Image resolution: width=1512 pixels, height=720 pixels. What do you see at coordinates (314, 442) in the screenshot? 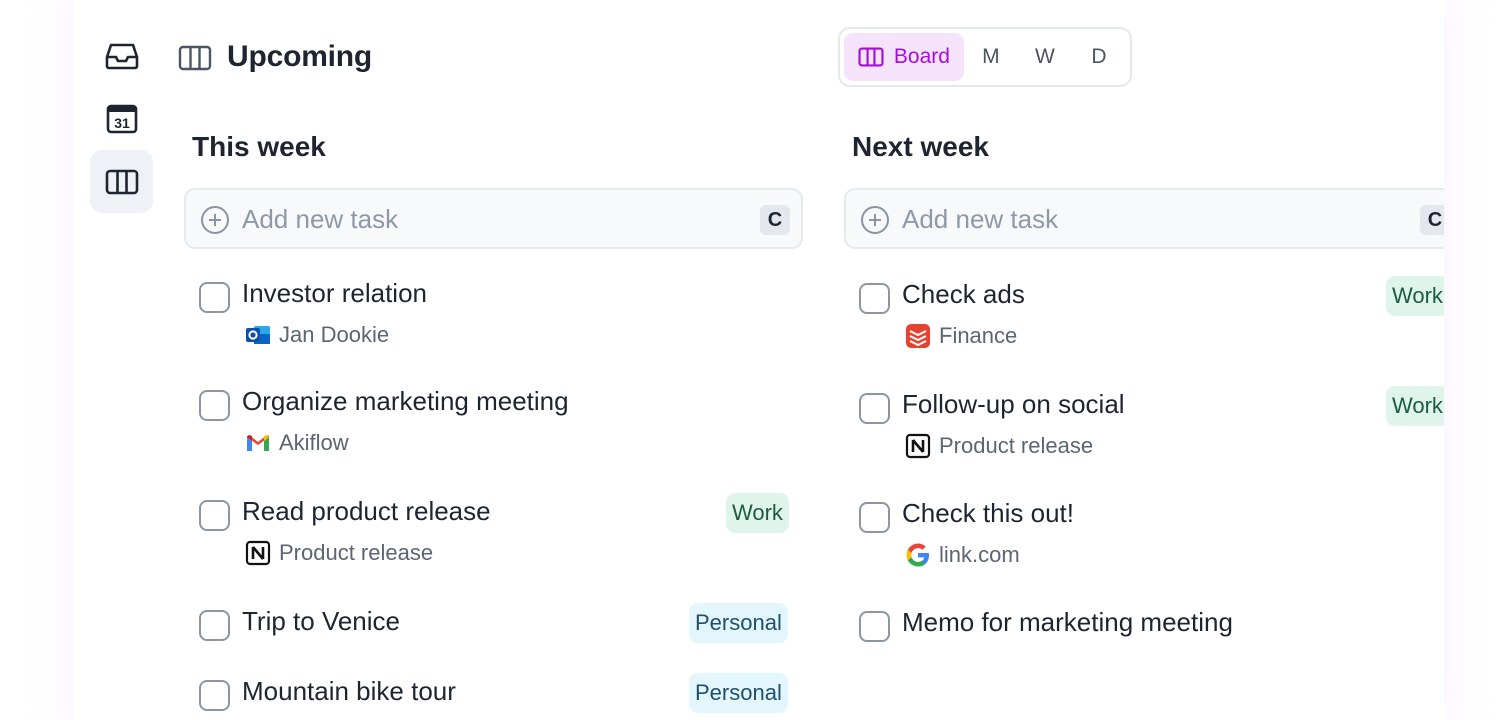
I see `task-source-label: Akiflow` at bounding box center [314, 442].